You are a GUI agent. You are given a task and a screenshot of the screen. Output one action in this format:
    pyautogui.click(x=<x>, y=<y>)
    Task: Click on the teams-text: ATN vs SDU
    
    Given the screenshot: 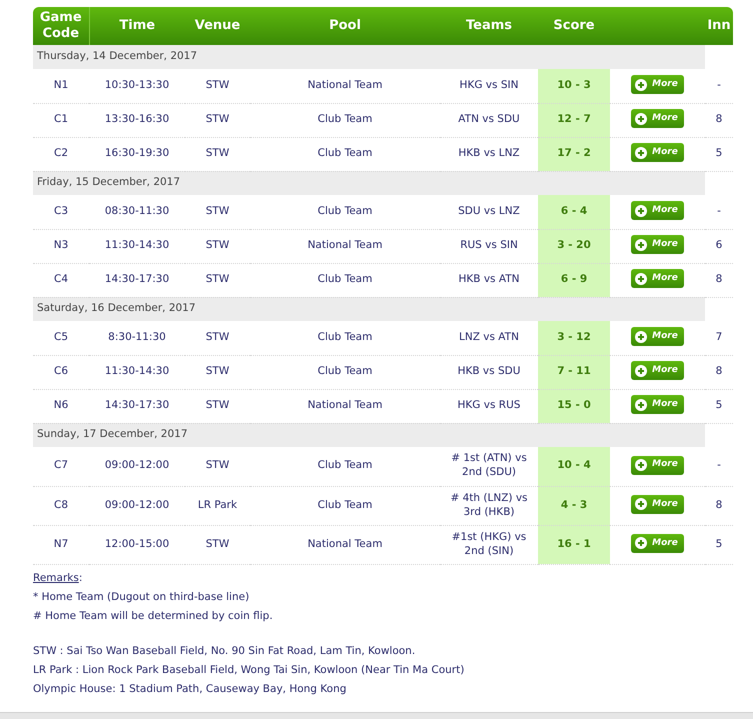 What is the action you would take?
    pyautogui.click(x=489, y=119)
    